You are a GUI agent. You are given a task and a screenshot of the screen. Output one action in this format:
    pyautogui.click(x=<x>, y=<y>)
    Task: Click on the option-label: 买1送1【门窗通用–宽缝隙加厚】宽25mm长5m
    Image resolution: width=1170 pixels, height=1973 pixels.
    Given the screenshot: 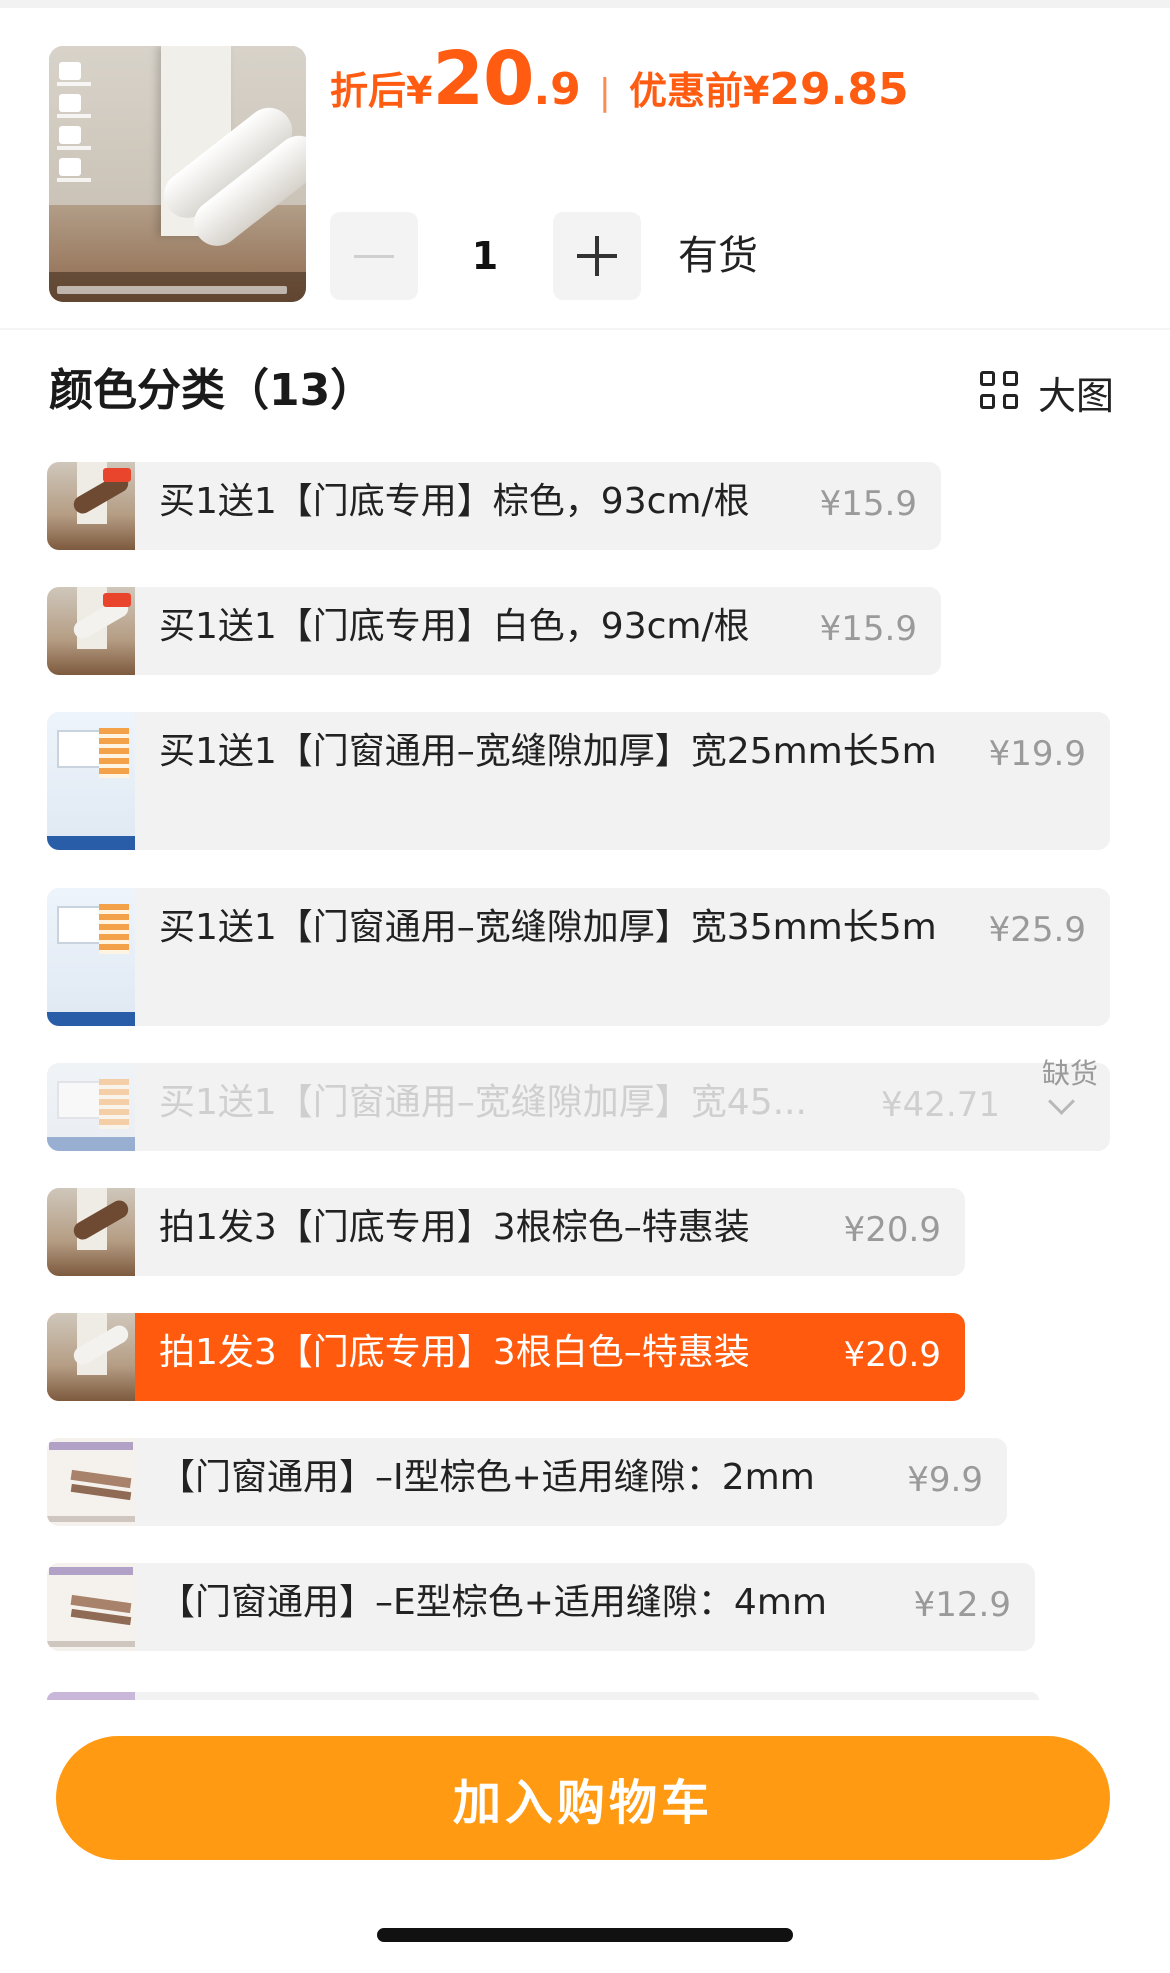 What is the action you would take?
    pyautogui.click(x=548, y=751)
    